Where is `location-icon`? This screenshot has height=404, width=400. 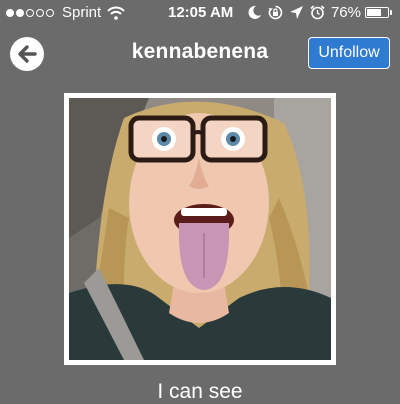
location-icon is located at coordinates (296, 12).